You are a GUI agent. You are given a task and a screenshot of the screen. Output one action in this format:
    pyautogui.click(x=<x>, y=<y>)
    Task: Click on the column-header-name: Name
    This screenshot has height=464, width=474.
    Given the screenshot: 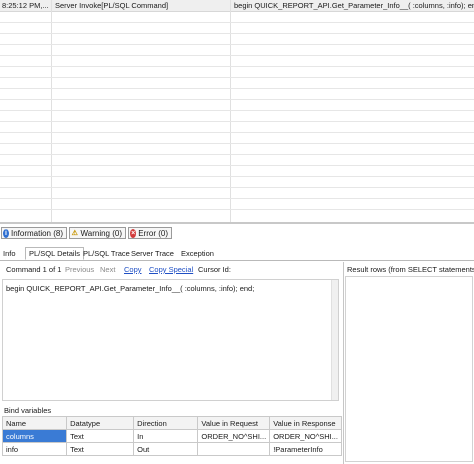 What is the action you would take?
    pyautogui.click(x=34, y=423)
    